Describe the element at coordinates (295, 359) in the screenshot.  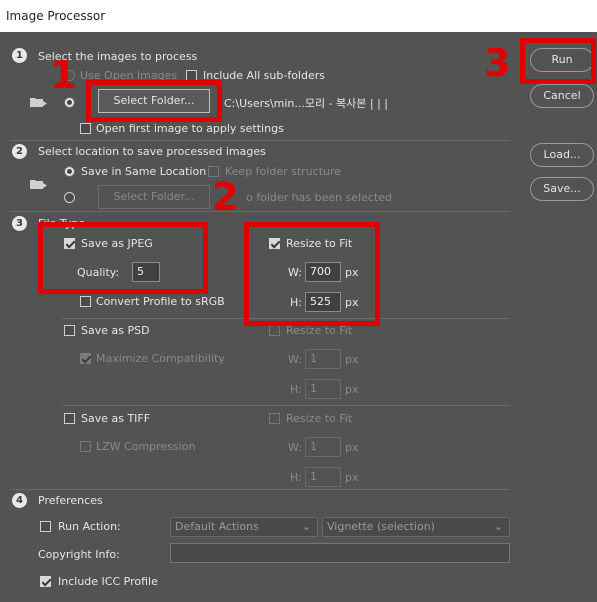
I see `psd-width-label: W:` at that location.